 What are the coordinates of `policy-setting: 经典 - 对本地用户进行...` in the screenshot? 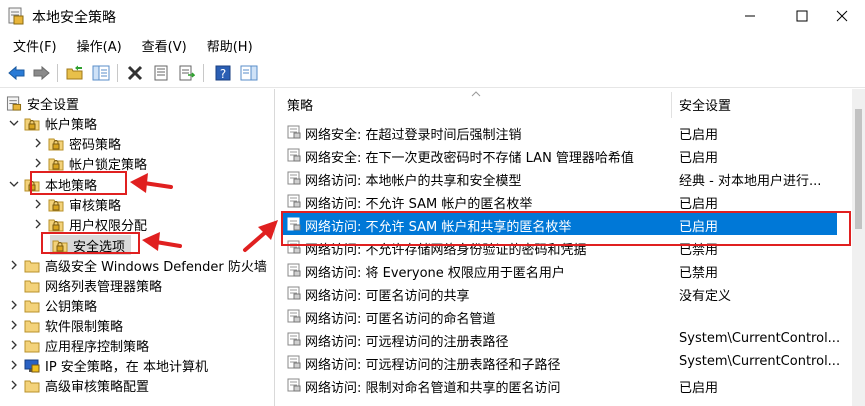 It's located at (750, 181).